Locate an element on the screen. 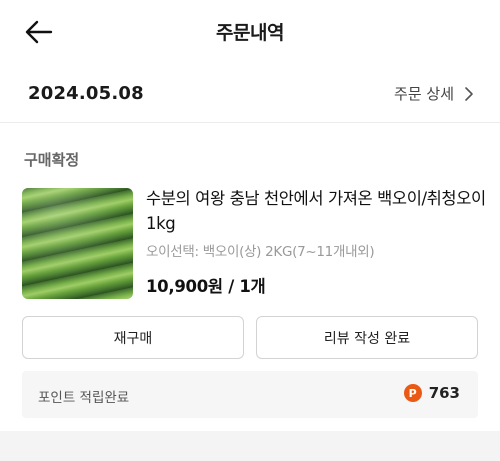 The width and height of the screenshot is (500, 461). product-name: 수분의 여왕 충남 천안에서 가져온 백오이/취청오이 1kg is located at coordinates (316, 211).